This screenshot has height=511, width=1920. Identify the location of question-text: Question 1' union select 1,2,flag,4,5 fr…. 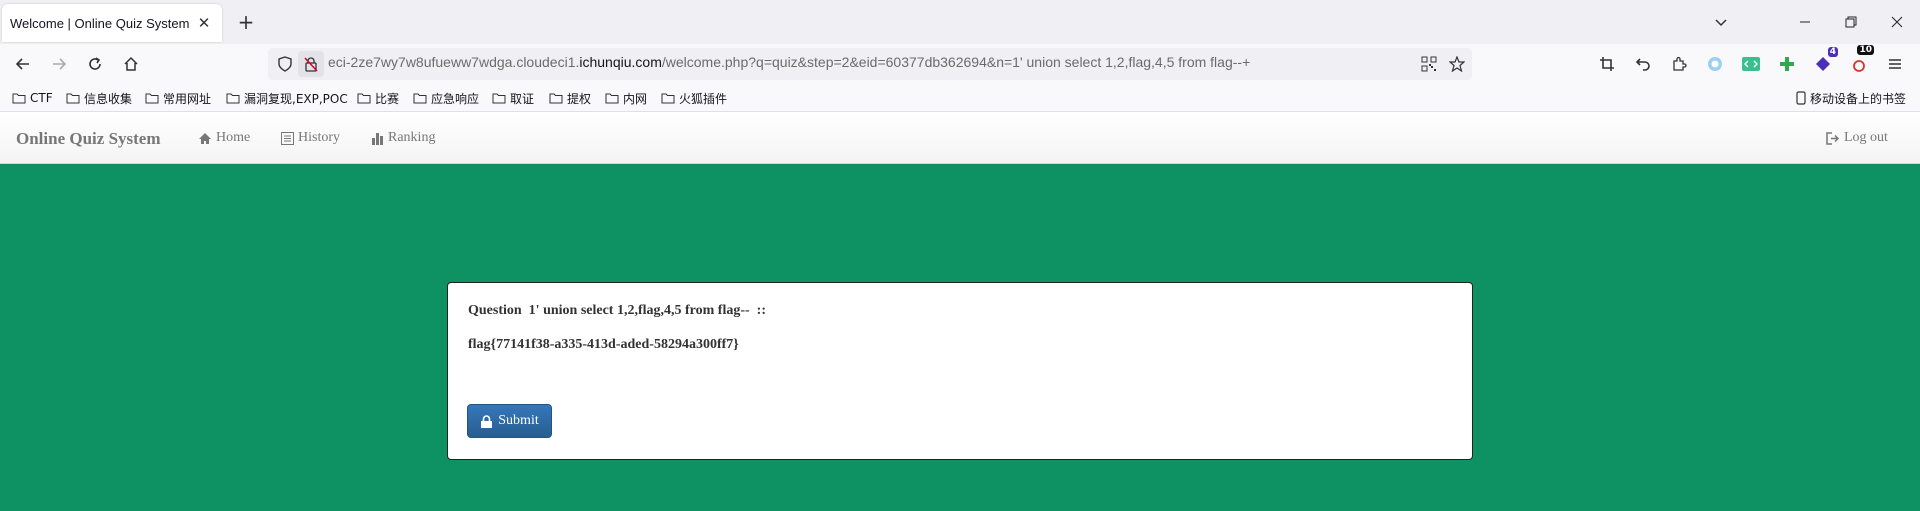
(617, 310).